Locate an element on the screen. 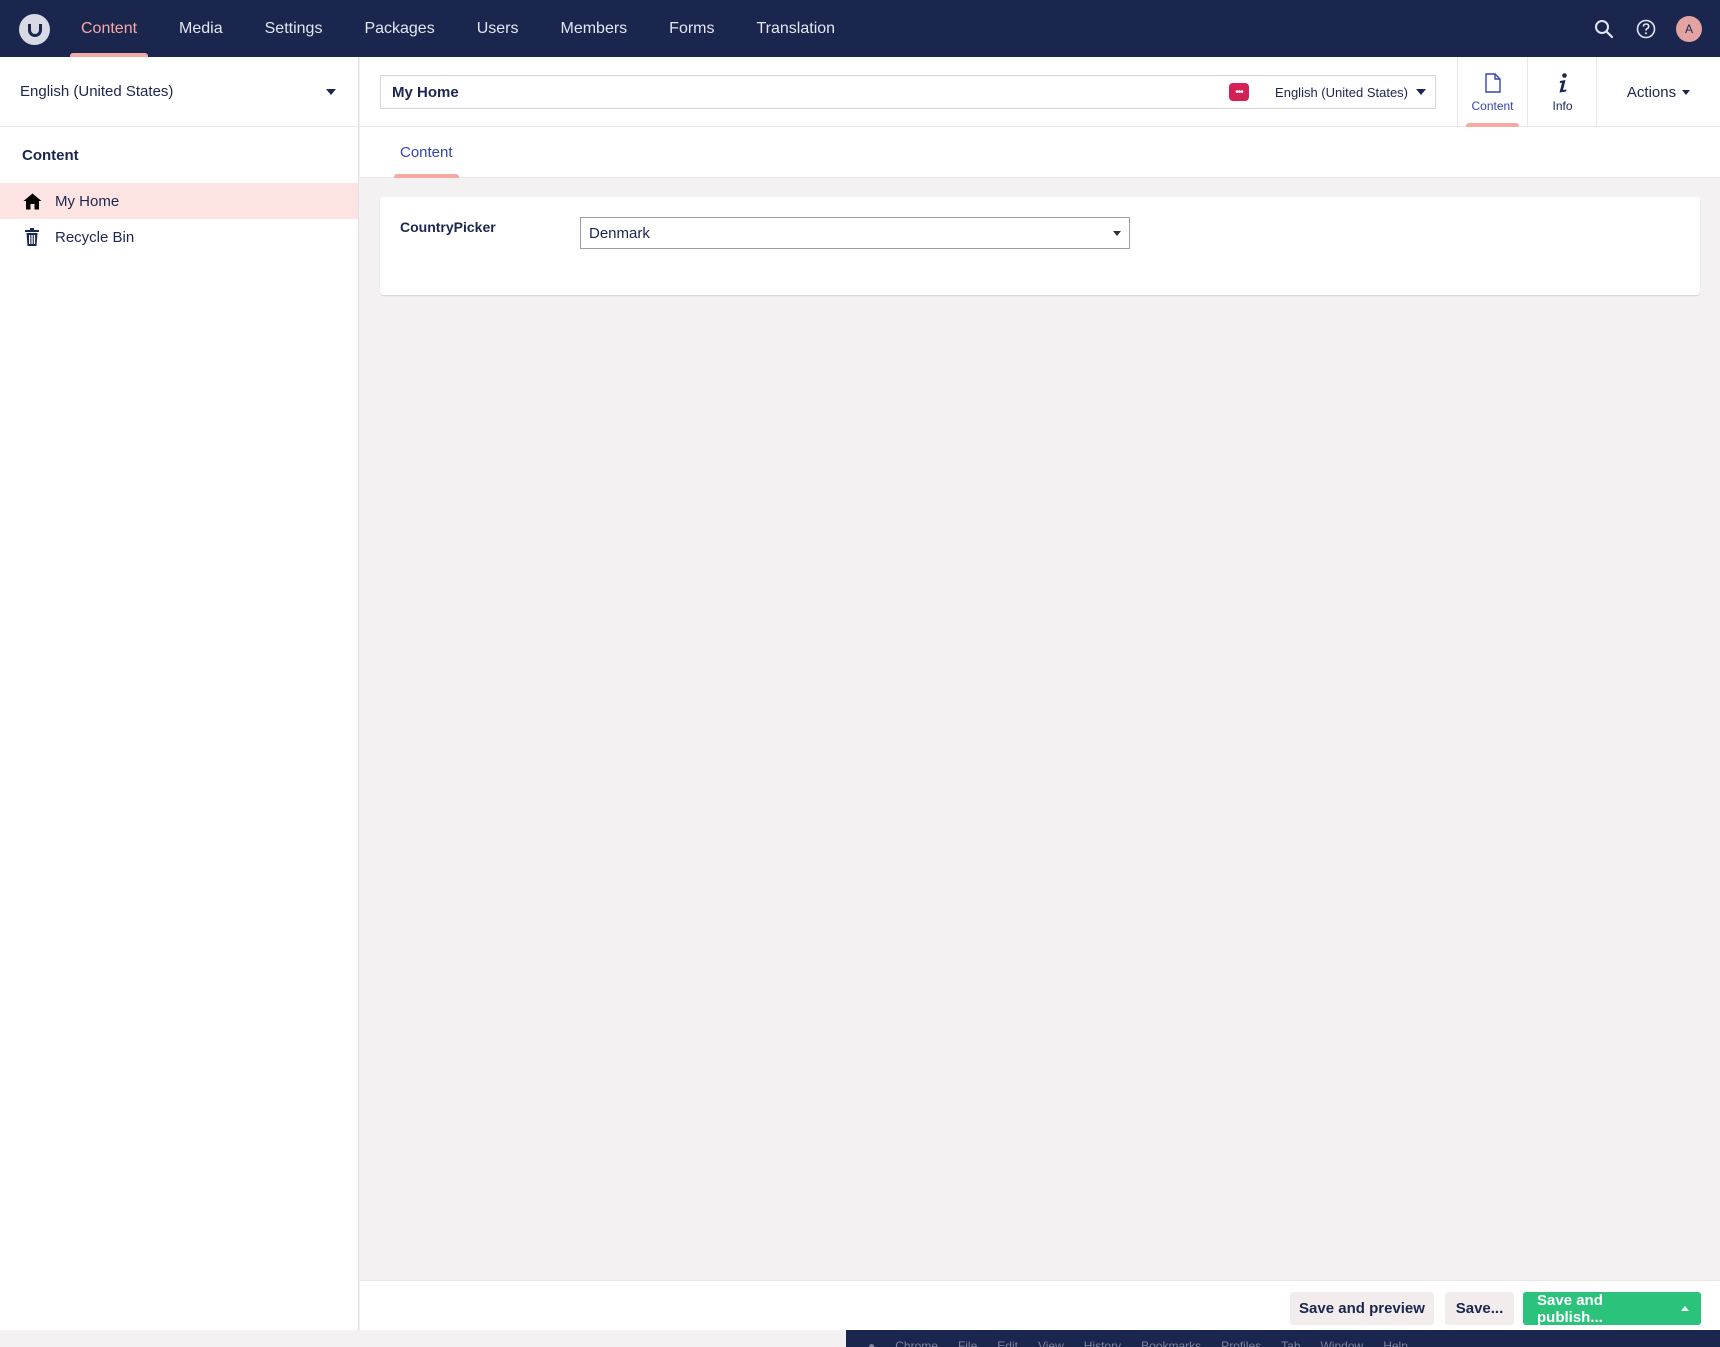 The height and width of the screenshot is (1347, 1720). tab-content: Content is located at coordinates (426, 152).